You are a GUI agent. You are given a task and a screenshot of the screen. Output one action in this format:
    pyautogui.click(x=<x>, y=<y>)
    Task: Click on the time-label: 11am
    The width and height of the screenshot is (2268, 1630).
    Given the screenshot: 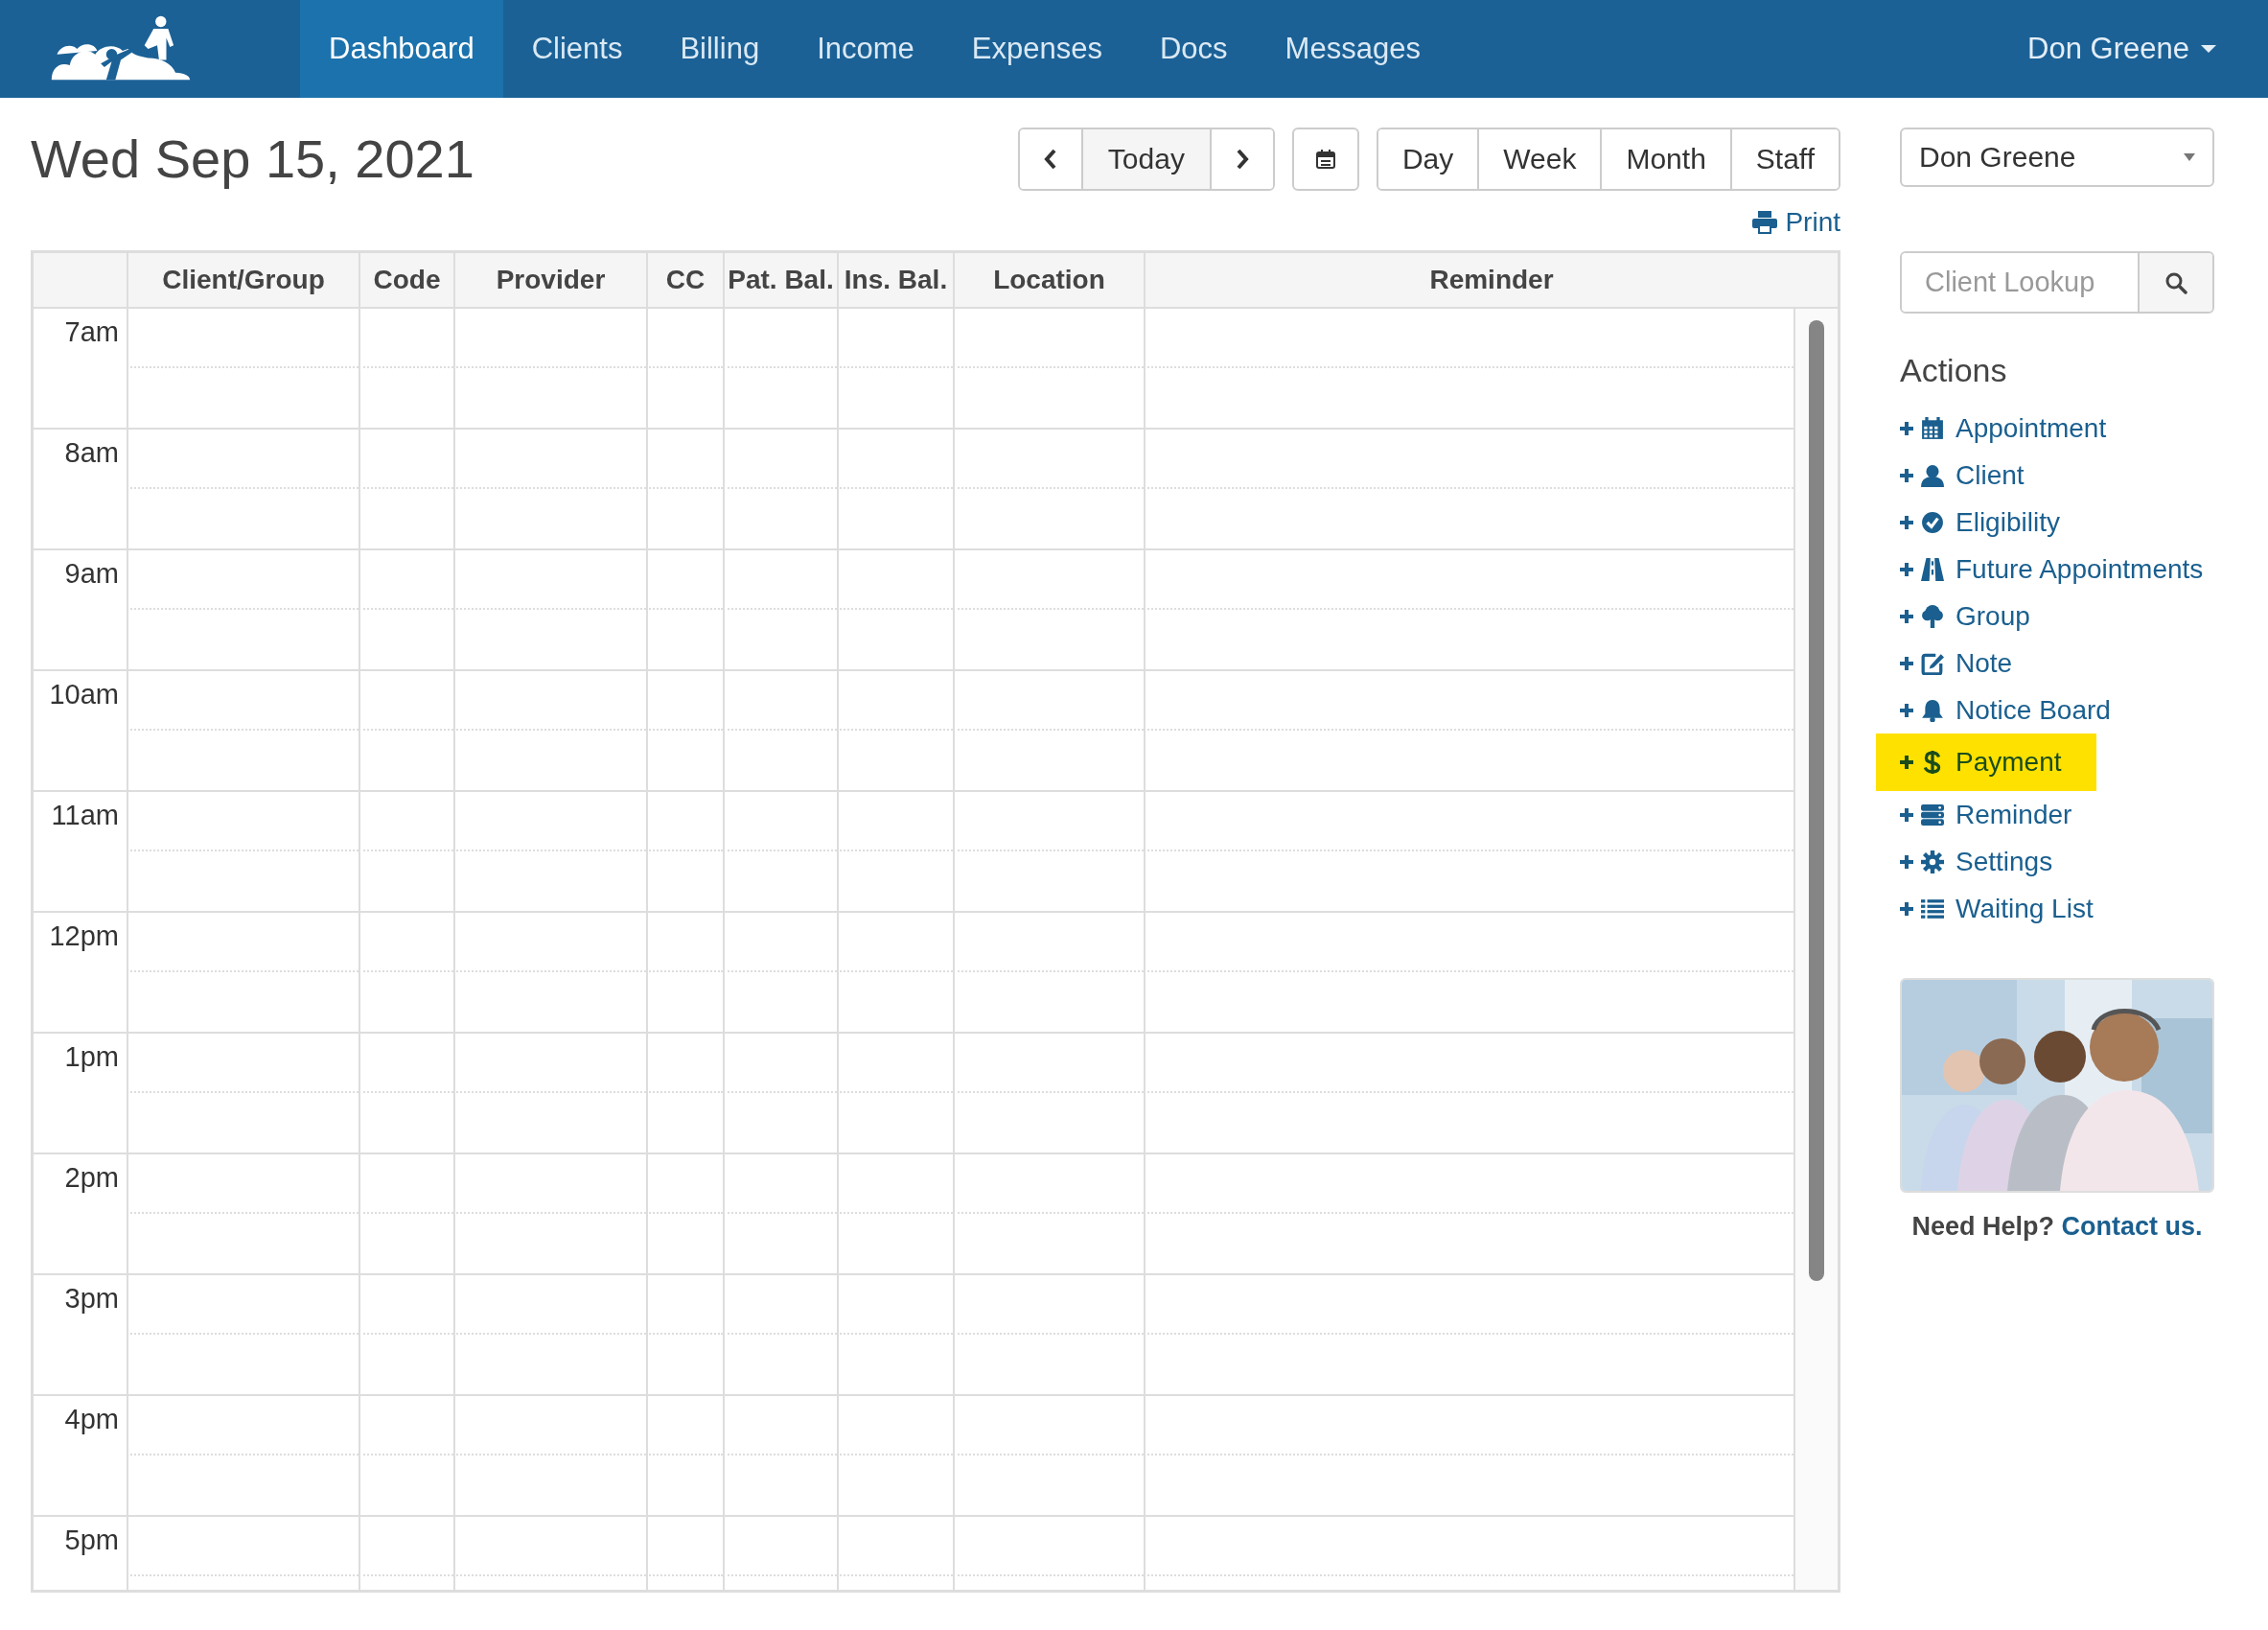 What is the action you would take?
    pyautogui.click(x=85, y=815)
    